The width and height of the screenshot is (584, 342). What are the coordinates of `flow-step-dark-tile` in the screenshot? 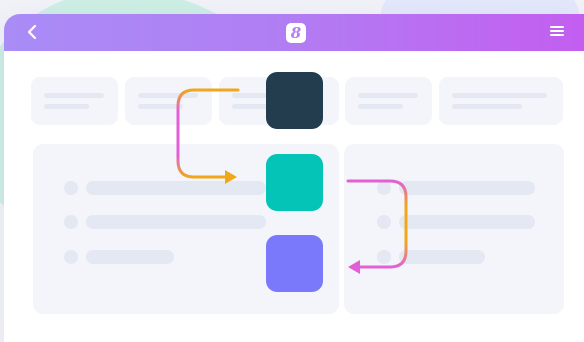 It's located at (294, 100).